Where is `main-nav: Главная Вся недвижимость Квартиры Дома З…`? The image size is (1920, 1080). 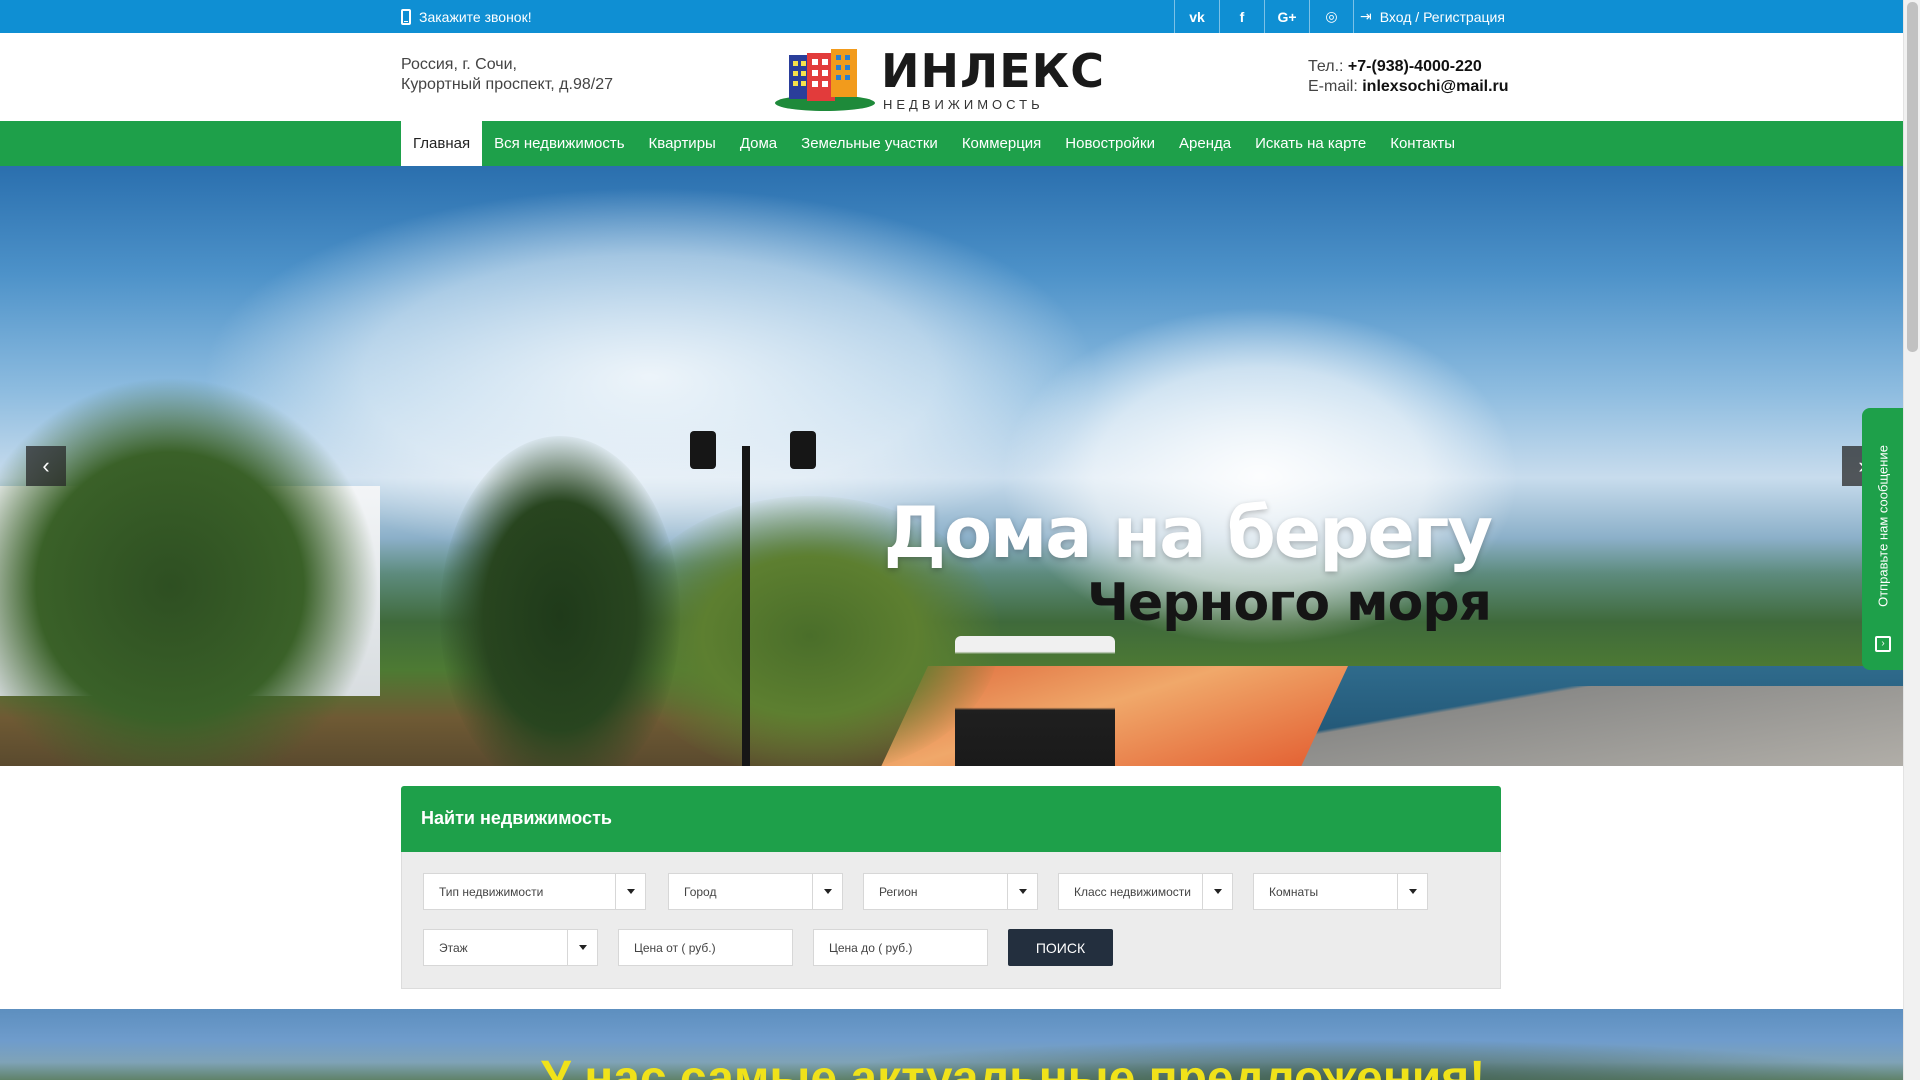 main-nav: Главная Вся недвижимость Квартиры Дома З… is located at coordinates (951, 143).